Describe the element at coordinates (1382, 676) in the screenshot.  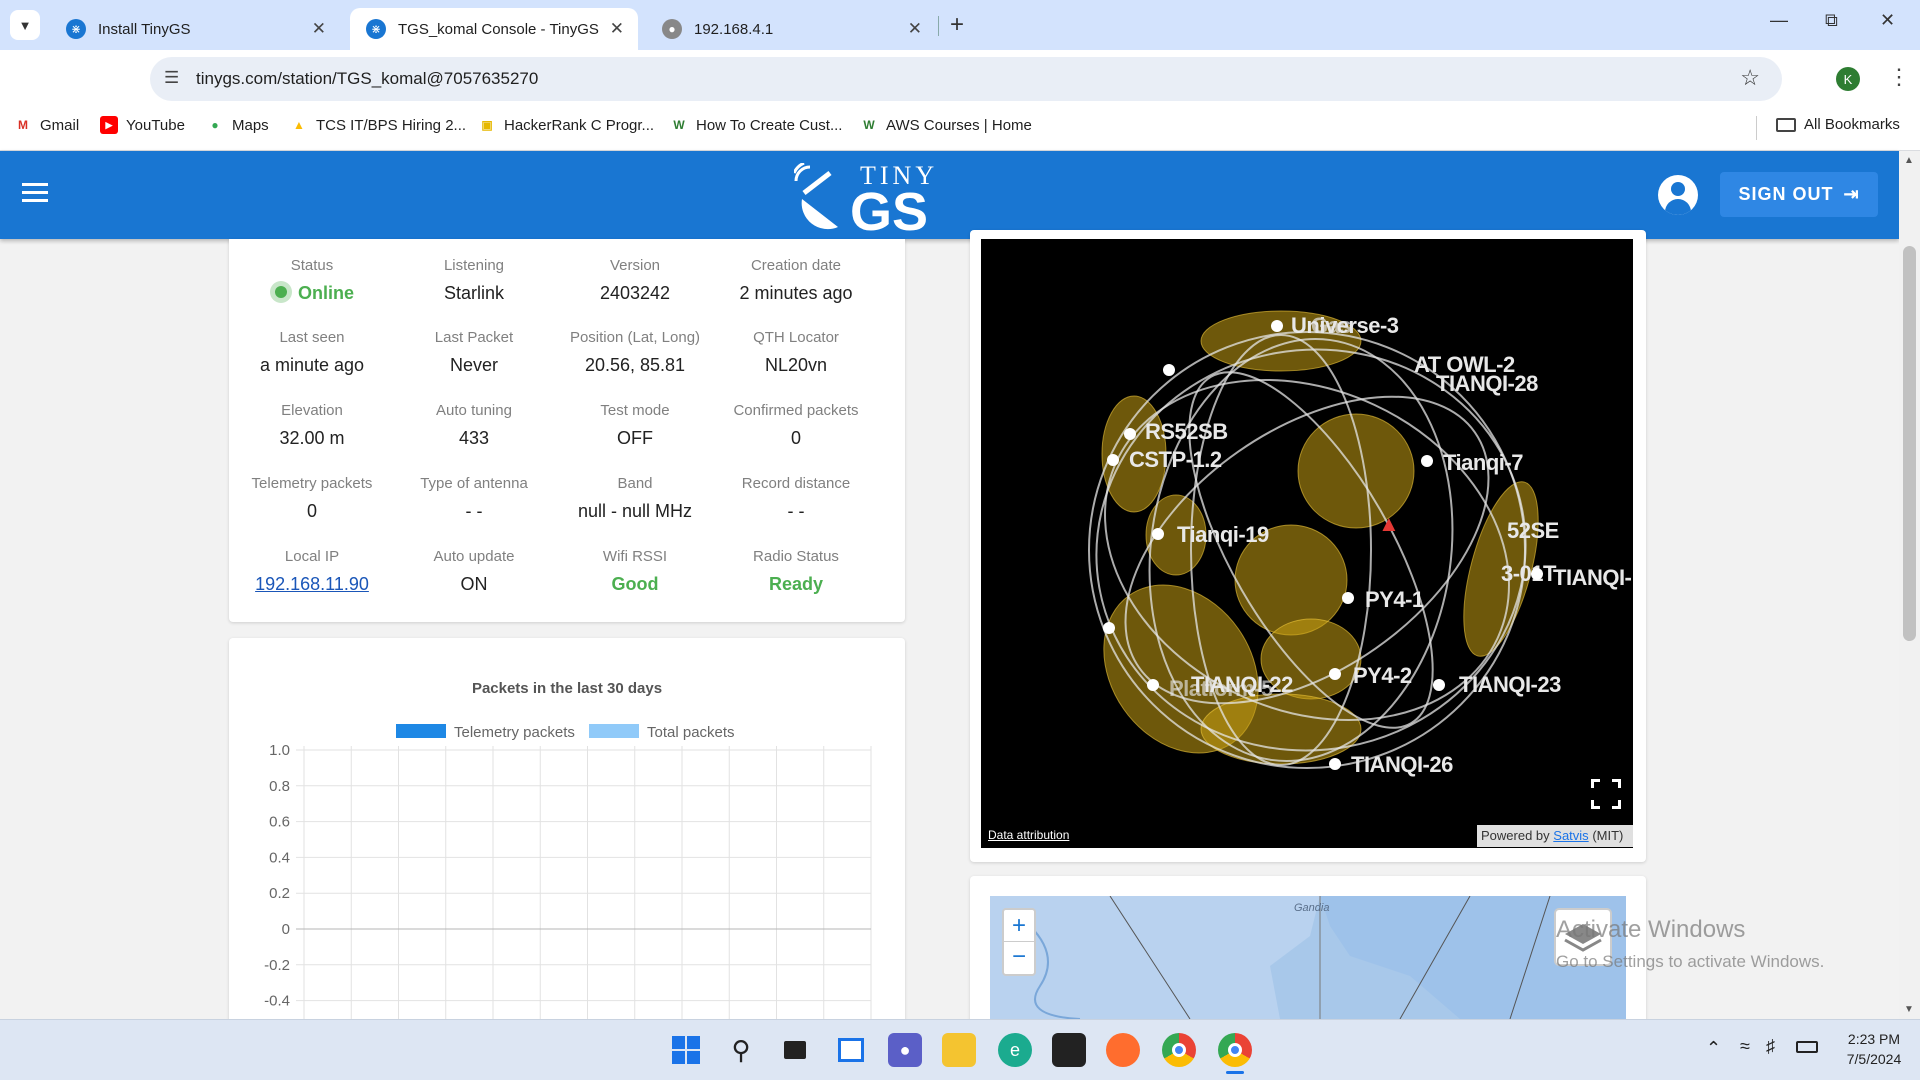
I see `satellite-label: PY4-2` at that location.